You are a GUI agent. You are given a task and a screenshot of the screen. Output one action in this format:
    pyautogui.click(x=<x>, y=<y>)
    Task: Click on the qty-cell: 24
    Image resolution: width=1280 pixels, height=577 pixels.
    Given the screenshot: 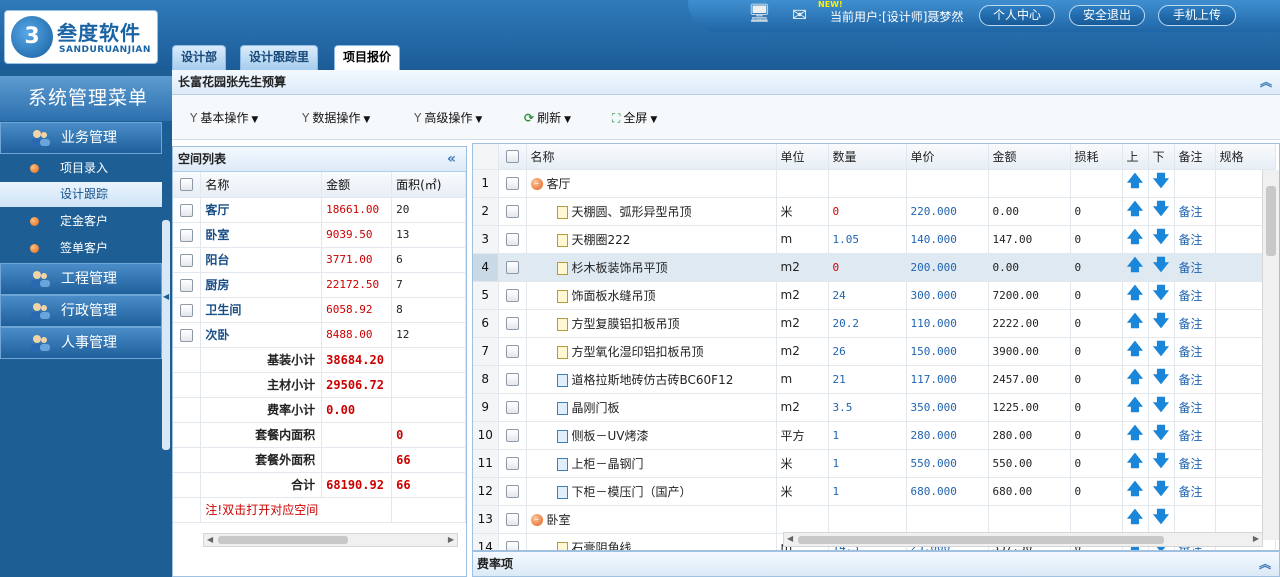 What is the action you would take?
    pyautogui.click(x=867, y=295)
    